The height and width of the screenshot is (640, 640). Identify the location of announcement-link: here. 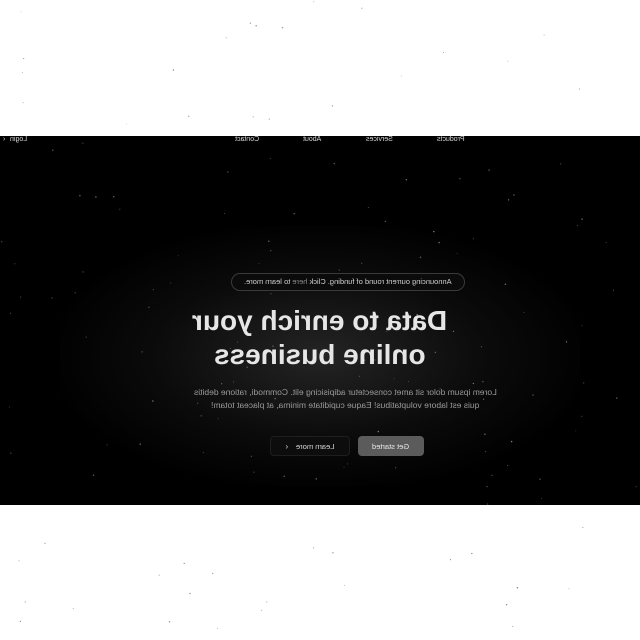
(300, 281).